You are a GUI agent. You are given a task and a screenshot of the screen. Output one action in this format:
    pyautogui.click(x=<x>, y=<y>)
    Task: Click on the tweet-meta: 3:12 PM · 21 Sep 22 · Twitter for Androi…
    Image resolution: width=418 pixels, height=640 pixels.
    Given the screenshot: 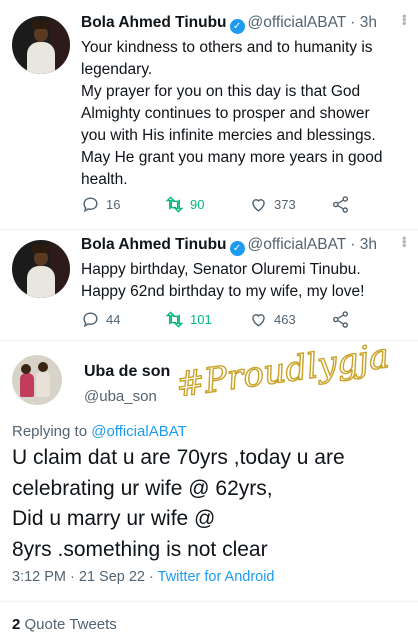 What is the action you would take?
    pyautogui.click(x=143, y=577)
    